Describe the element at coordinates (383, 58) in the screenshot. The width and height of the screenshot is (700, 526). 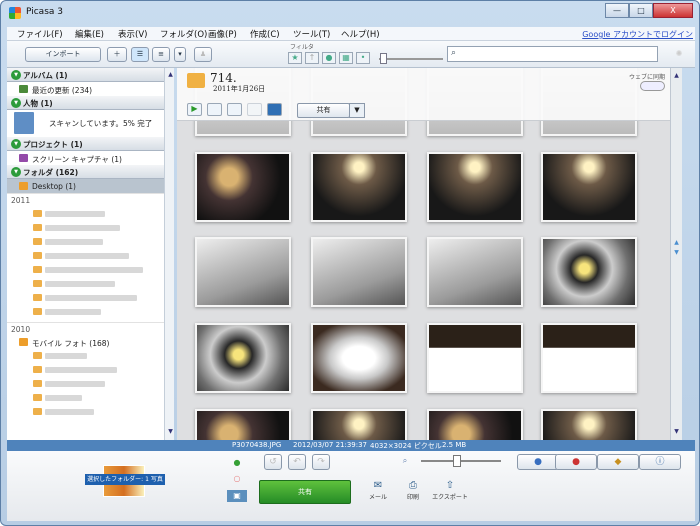
I see `filter-slider-knob` at that location.